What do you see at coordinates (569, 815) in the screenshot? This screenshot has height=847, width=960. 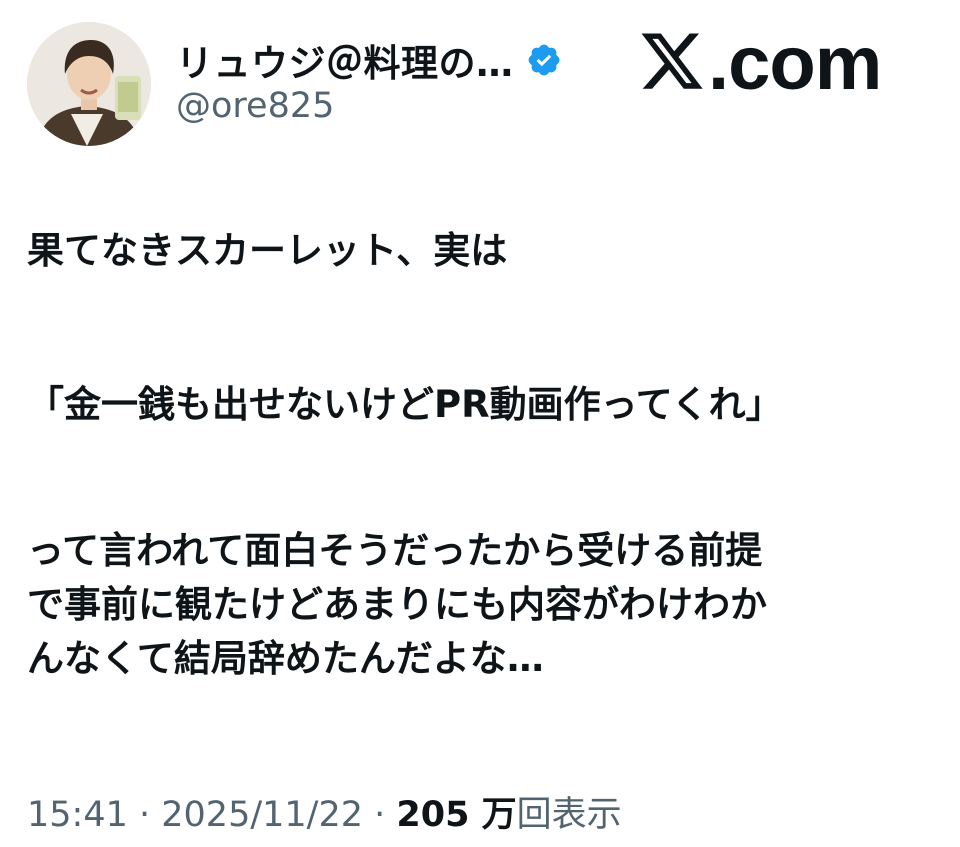 I see `views-label: 回表示` at bounding box center [569, 815].